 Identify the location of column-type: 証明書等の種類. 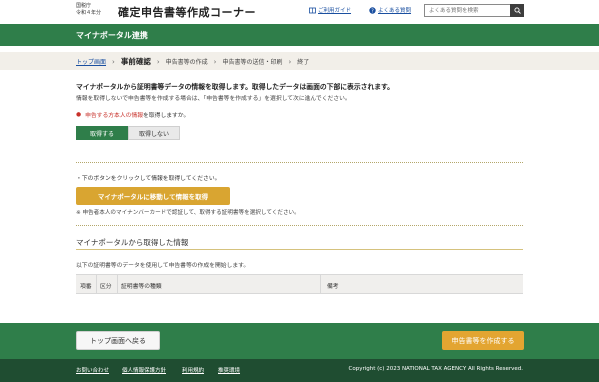
(141, 287).